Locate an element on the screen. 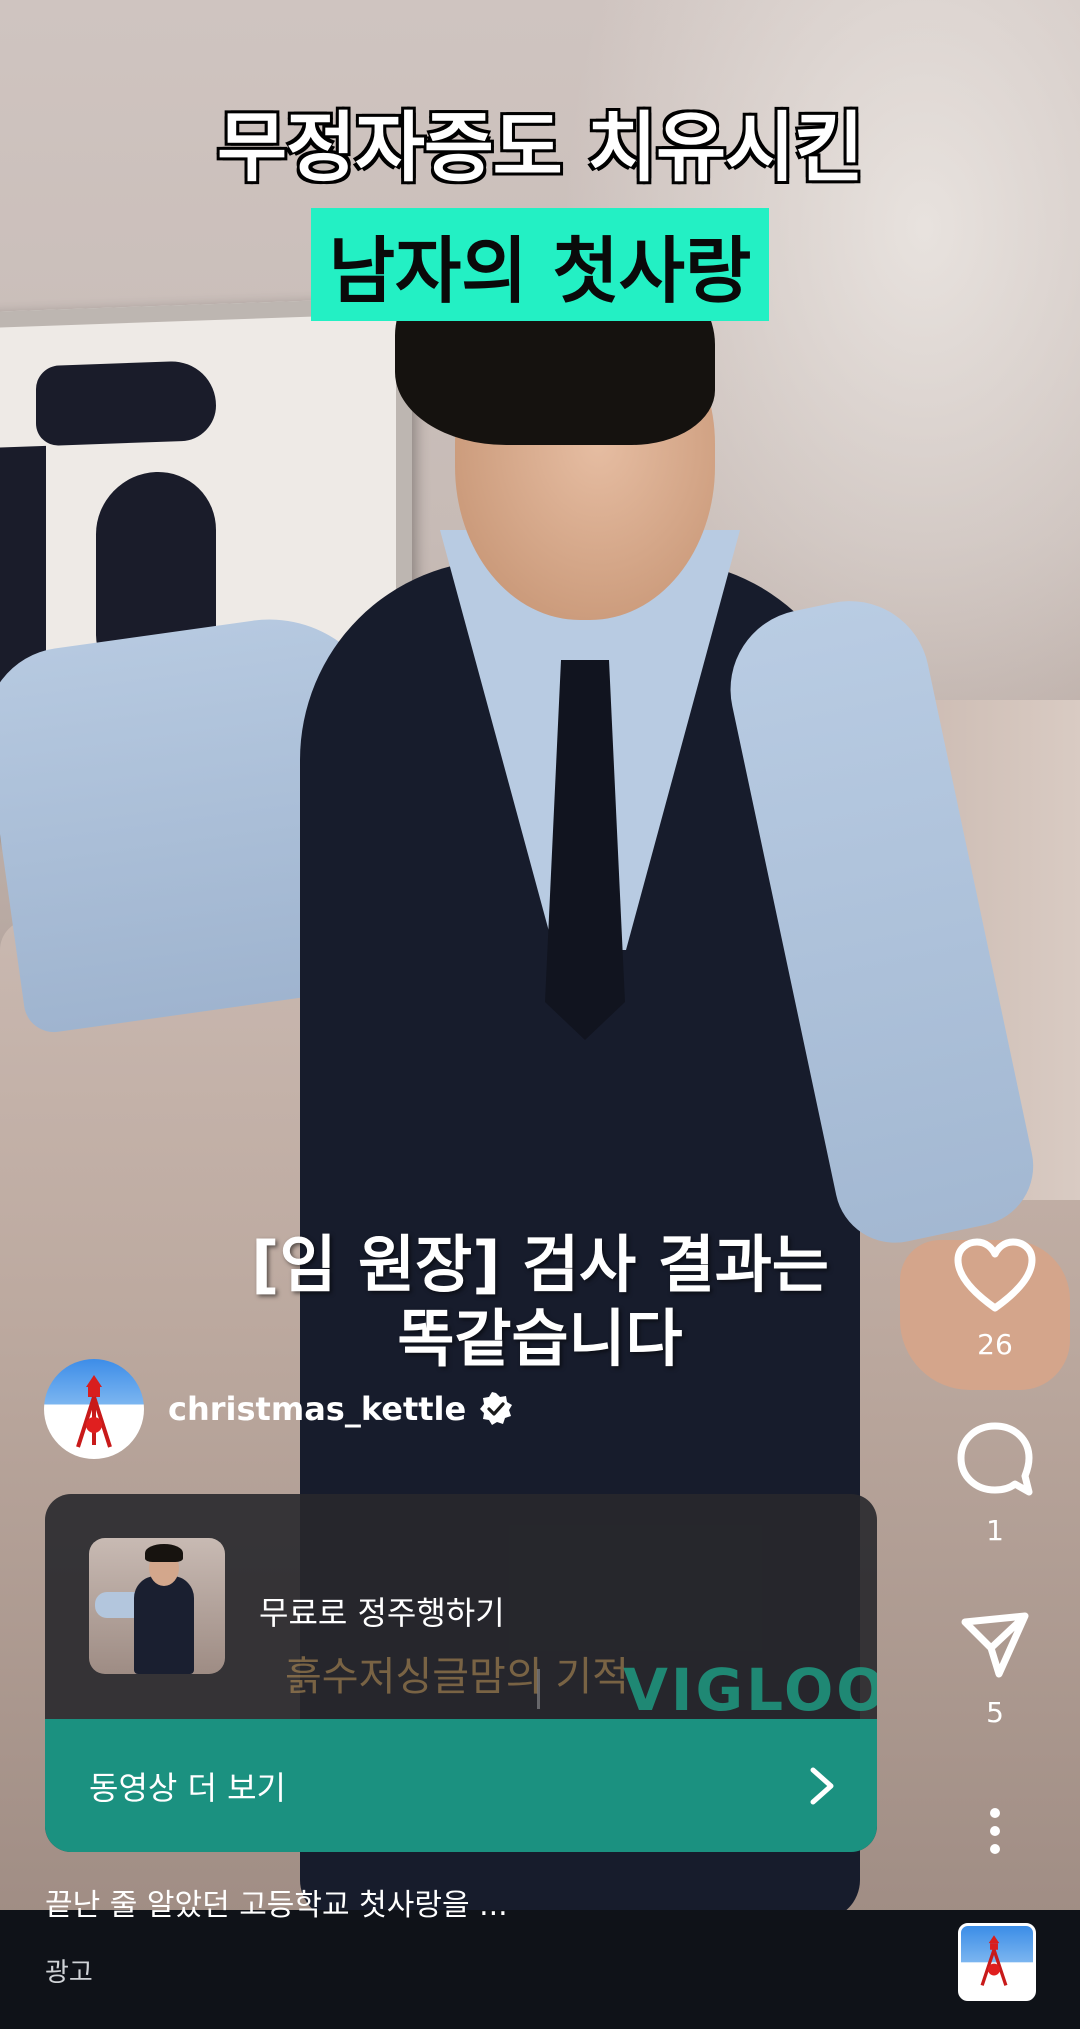 The height and width of the screenshot is (2029, 1080). ad-watermark-title: 흙수저싱글맘의 기적 is located at coordinates (457, 1677).